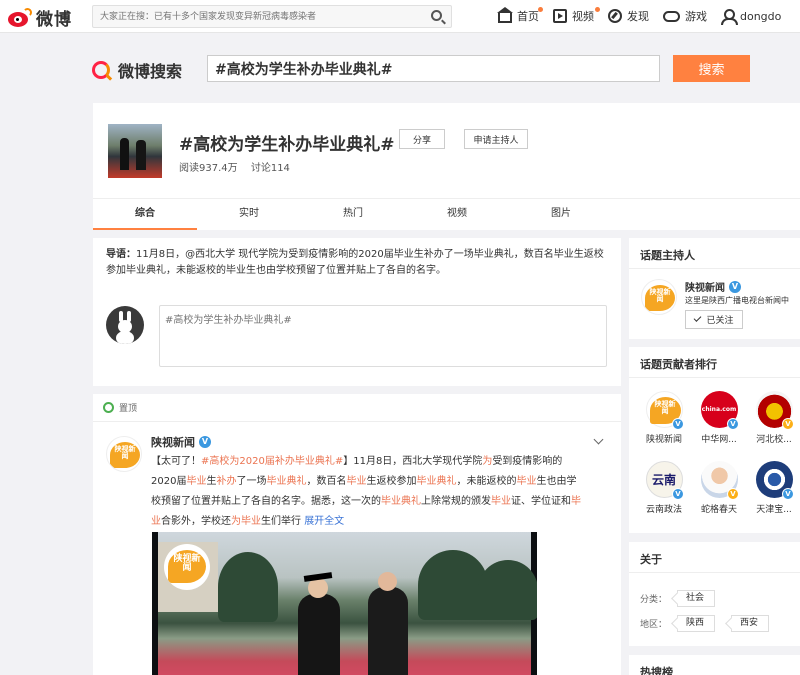  What do you see at coordinates (719, 488) in the screenshot?
I see `contributor-item: V 蛇格春天` at bounding box center [719, 488].